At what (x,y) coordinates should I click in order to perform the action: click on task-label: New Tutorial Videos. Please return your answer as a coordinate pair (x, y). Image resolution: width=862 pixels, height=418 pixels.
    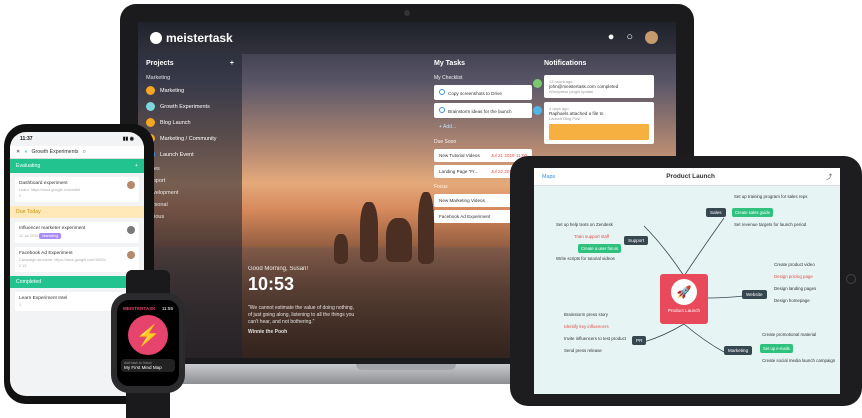
    Looking at the image, I should click on (459, 155).